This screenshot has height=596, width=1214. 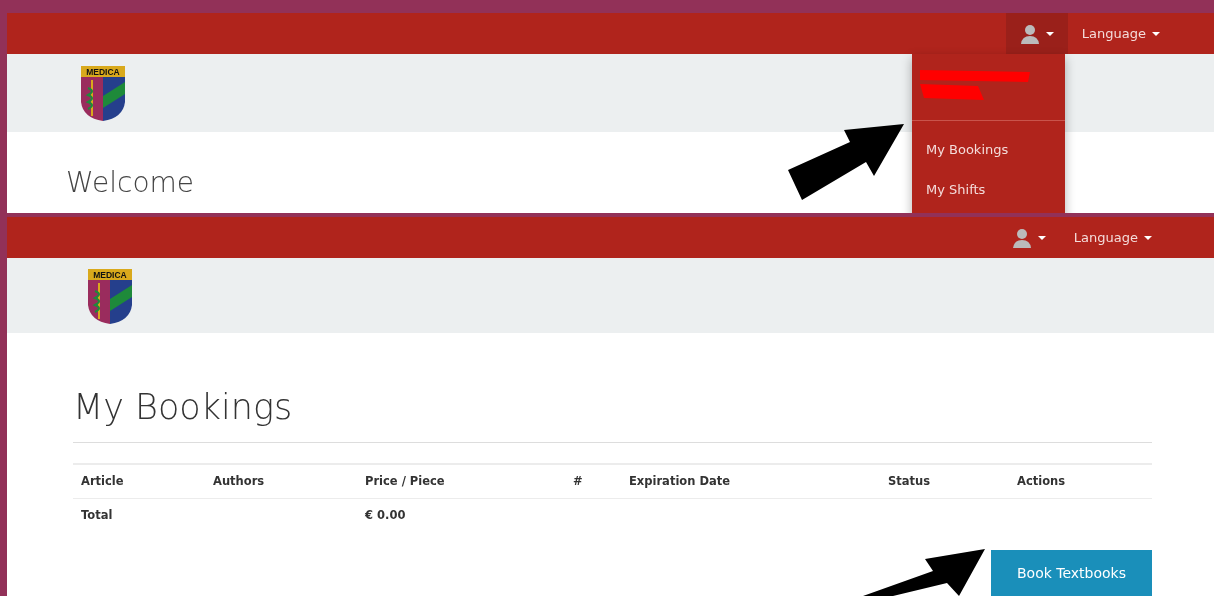 I want to click on user-menu-button, so click(x=1036, y=33).